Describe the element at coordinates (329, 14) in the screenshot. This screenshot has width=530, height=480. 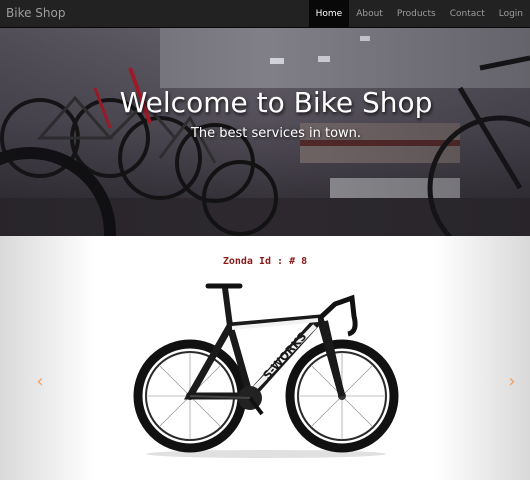
I see `nav-home: Home` at that location.